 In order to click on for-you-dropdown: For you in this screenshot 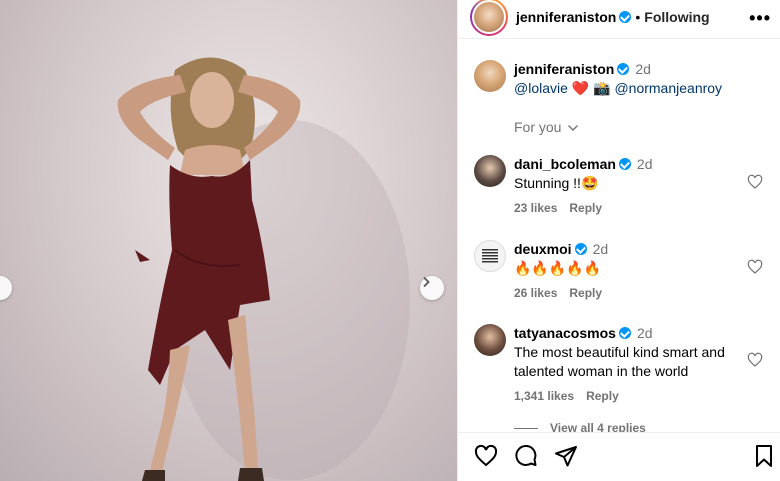, I will do `click(546, 127)`.